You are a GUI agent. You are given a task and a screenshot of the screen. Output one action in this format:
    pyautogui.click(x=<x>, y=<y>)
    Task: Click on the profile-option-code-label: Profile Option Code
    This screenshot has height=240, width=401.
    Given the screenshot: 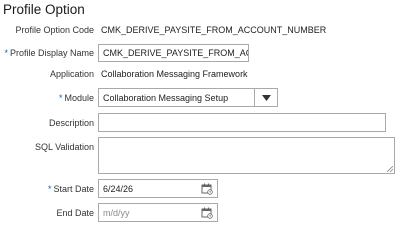 What is the action you would take?
    pyautogui.click(x=54, y=30)
    